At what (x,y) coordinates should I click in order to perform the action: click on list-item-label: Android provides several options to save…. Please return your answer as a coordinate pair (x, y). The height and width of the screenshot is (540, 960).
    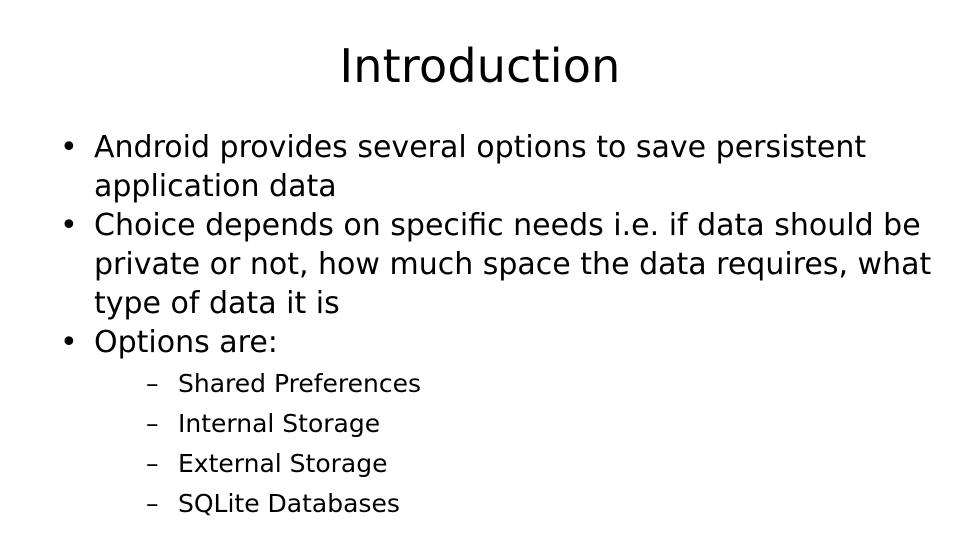
    Looking at the image, I should click on (480, 167).